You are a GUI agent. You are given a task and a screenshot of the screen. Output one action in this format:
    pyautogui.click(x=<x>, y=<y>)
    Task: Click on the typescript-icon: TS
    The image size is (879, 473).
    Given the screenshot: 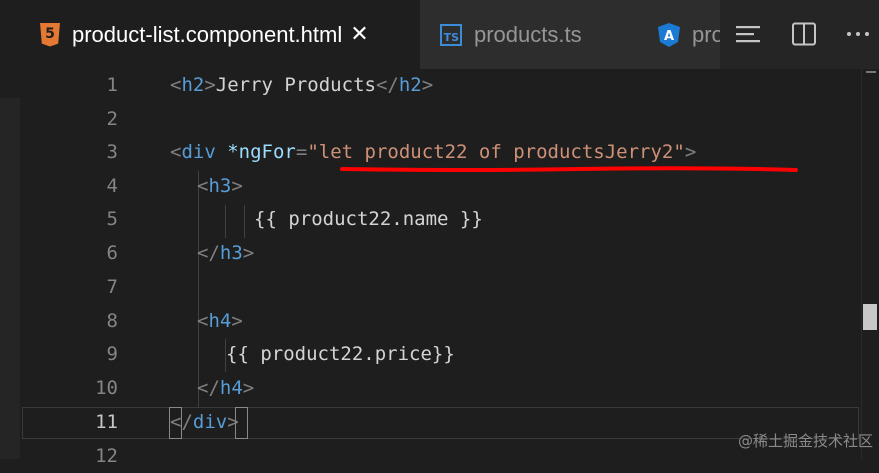 What is the action you would take?
    pyautogui.click(x=451, y=34)
    